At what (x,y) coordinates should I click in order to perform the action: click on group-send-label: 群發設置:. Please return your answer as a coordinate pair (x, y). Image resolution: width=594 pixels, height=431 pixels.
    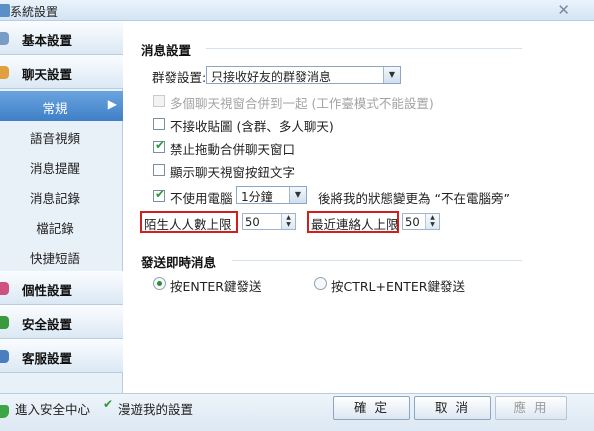
    Looking at the image, I should click on (179, 77).